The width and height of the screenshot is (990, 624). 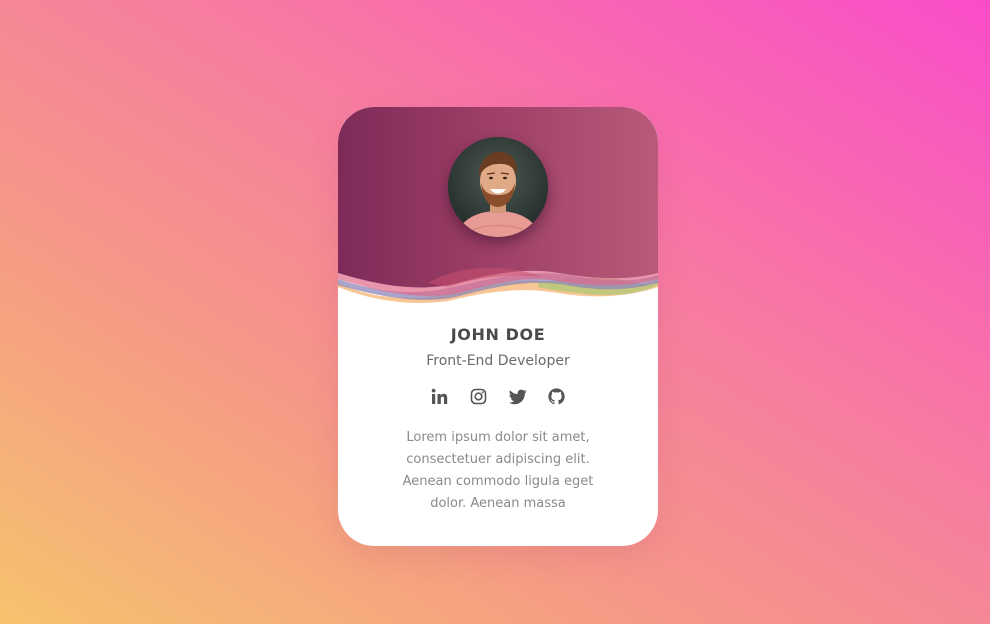 I want to click on twitter-link, so click(x=517, y=396).